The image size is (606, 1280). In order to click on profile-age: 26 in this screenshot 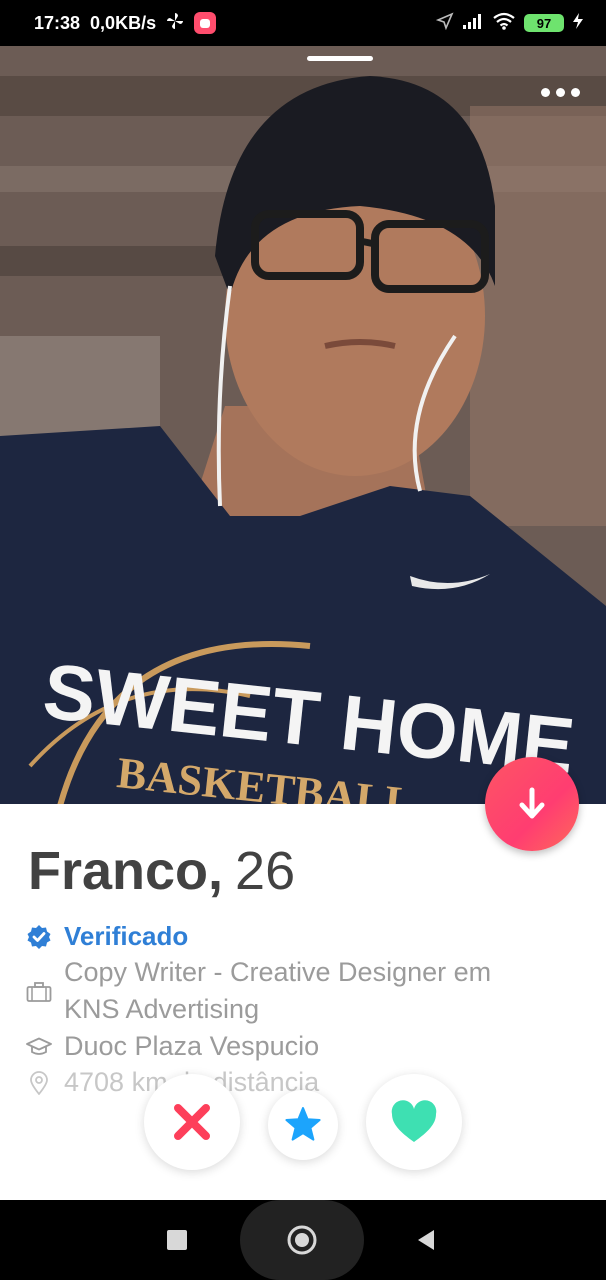, I will do `click(265, 871)`.